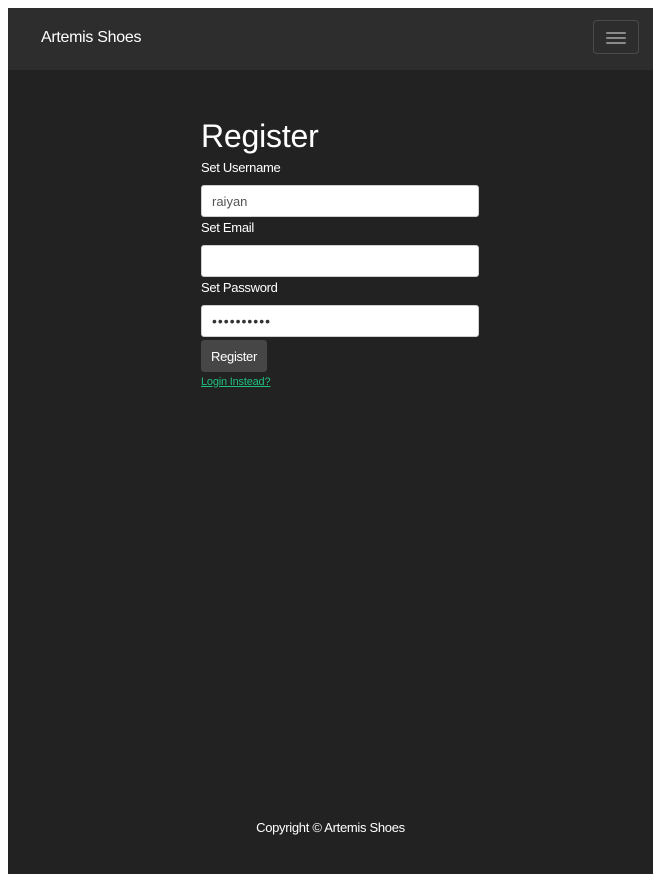 Image resolution: width=661 pixels, height=882 pixels. What do you see at coordinates (340, 321) in the screenshot?
I see `password-input` at bounding box center [340, 321].